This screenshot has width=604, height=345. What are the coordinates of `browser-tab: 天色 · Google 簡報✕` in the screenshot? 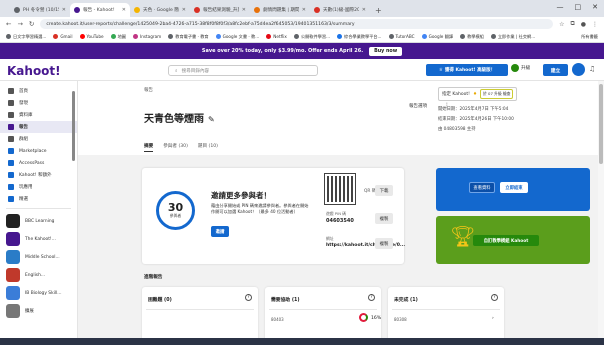 It's located at (160, 10).